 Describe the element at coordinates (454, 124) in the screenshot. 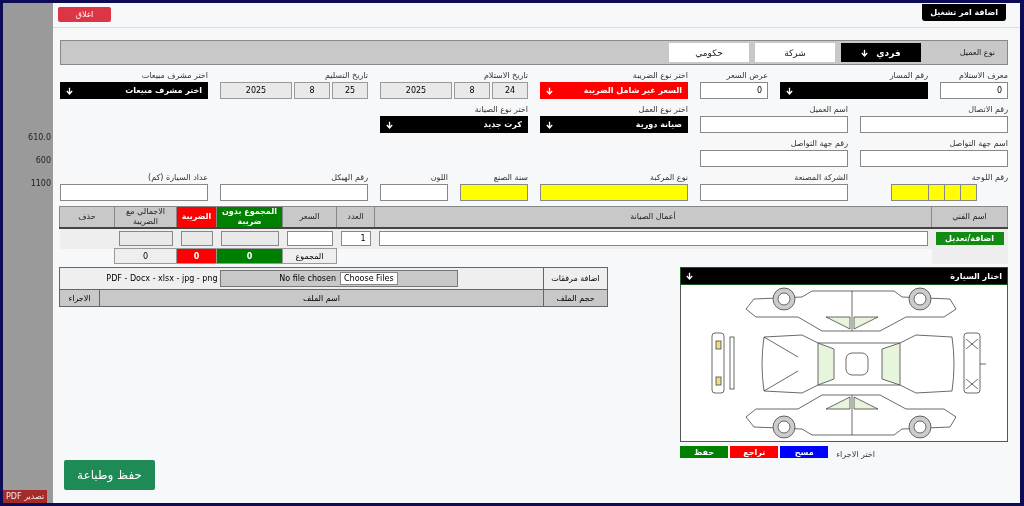

I see `dropdown-select: كرت جديد` at that location.